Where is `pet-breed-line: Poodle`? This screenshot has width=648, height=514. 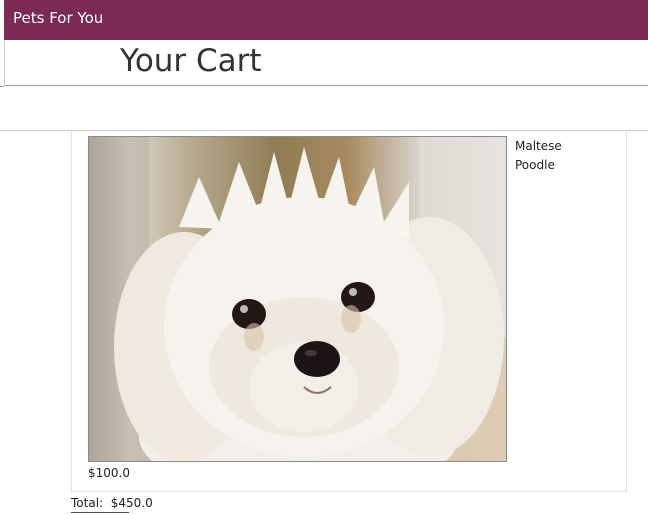 pet-breed-line: Poodle is located at coordinates (535, 165).